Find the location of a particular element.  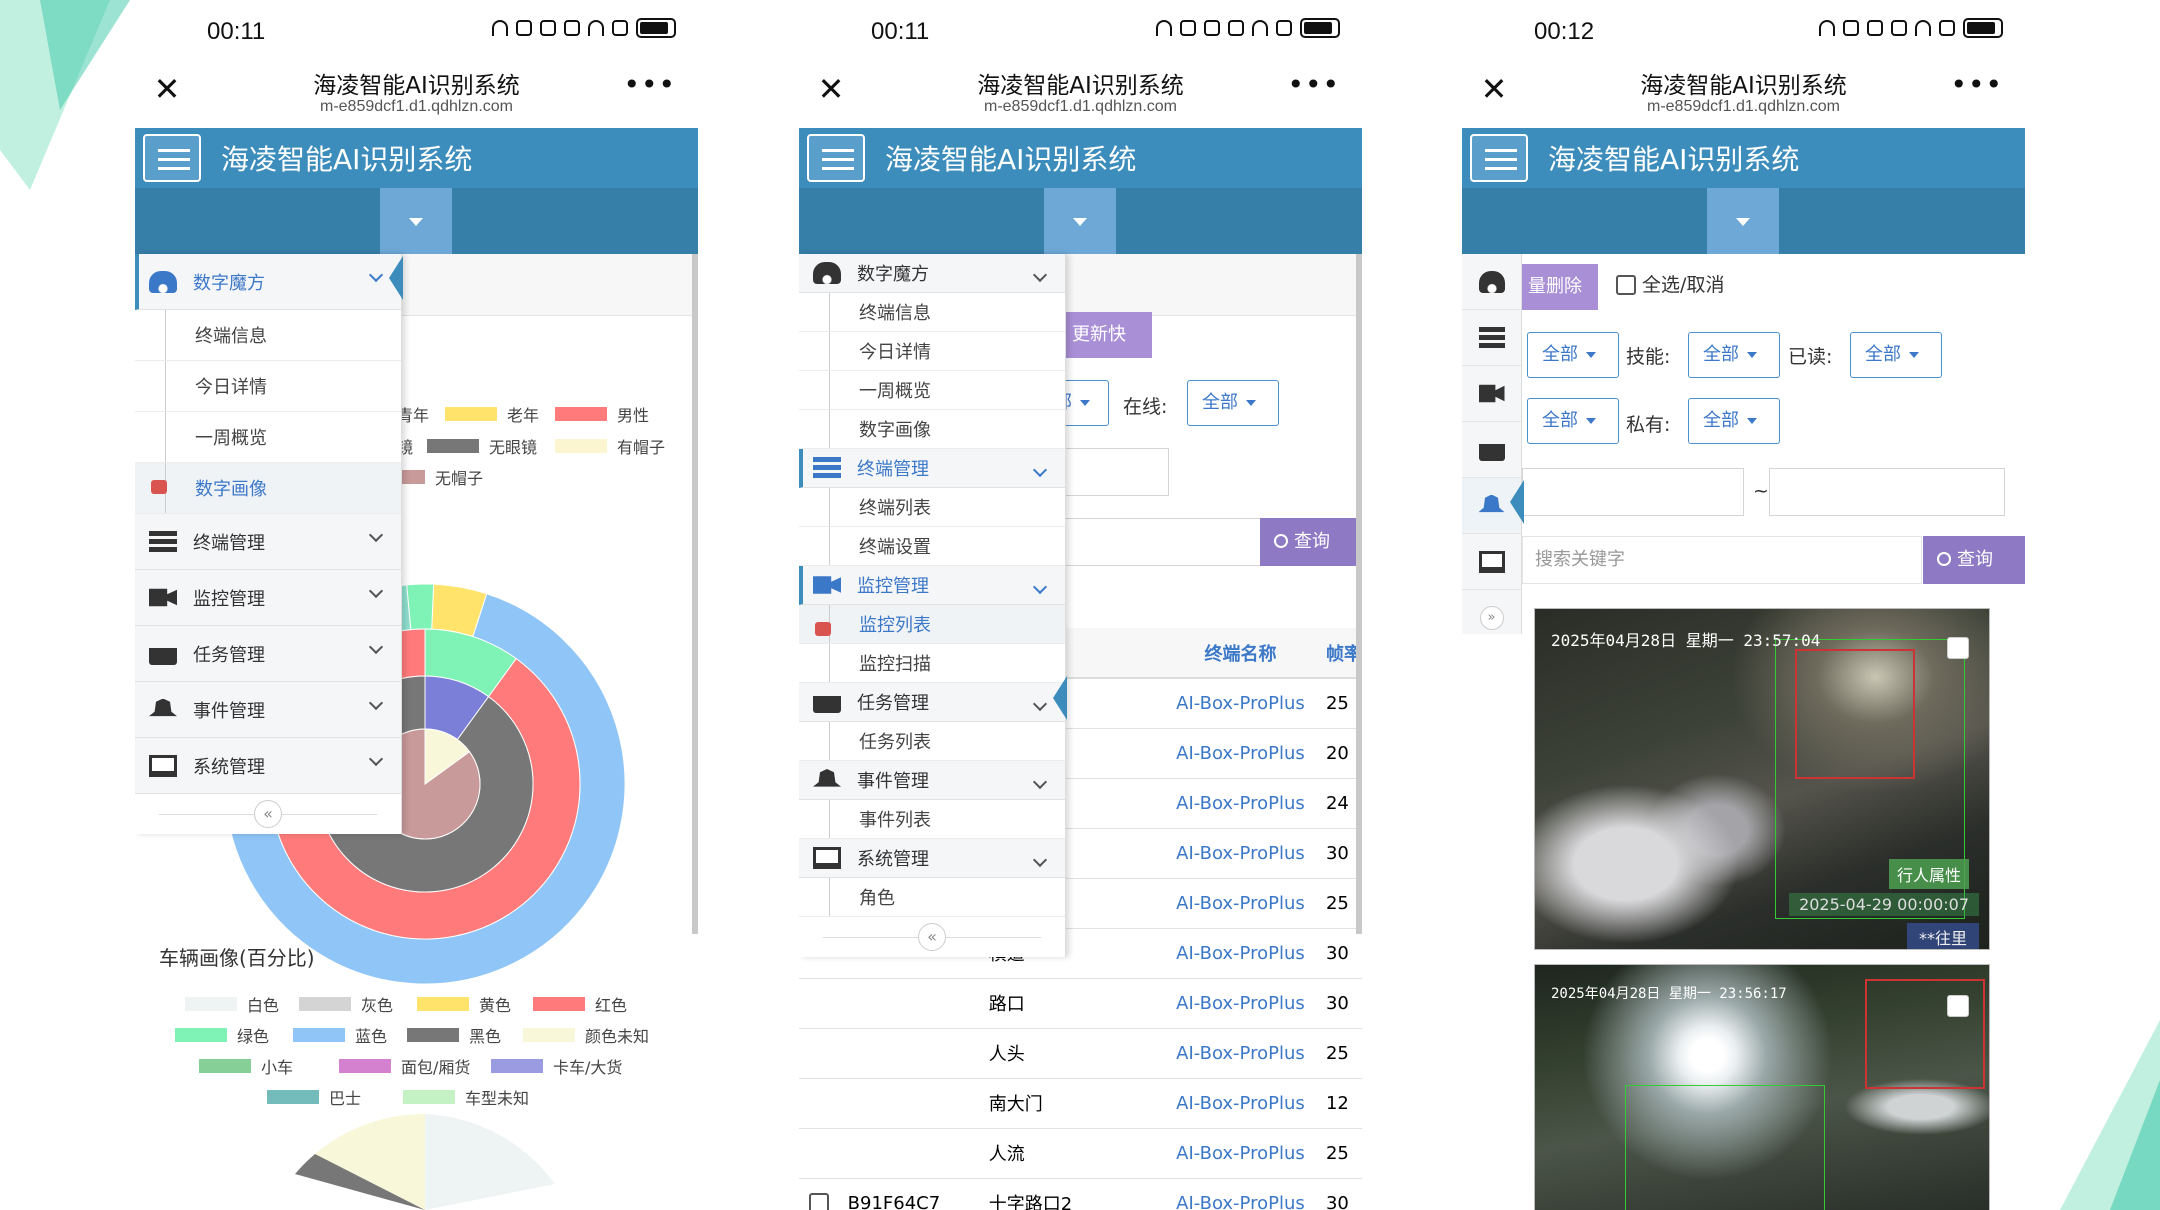

table-row: B91F64C7 十字路口2 AI-Box-ProPlus 30 is located at coordinates (1080, 1194).